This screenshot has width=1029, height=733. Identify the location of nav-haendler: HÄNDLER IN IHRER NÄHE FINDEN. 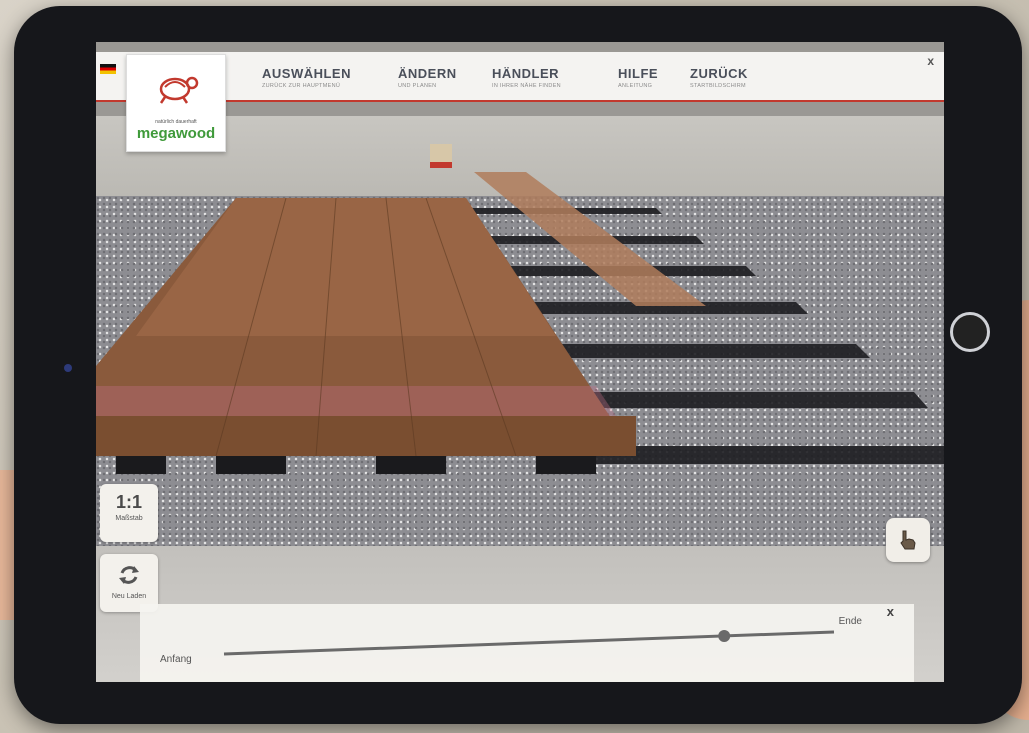
(526, 77).